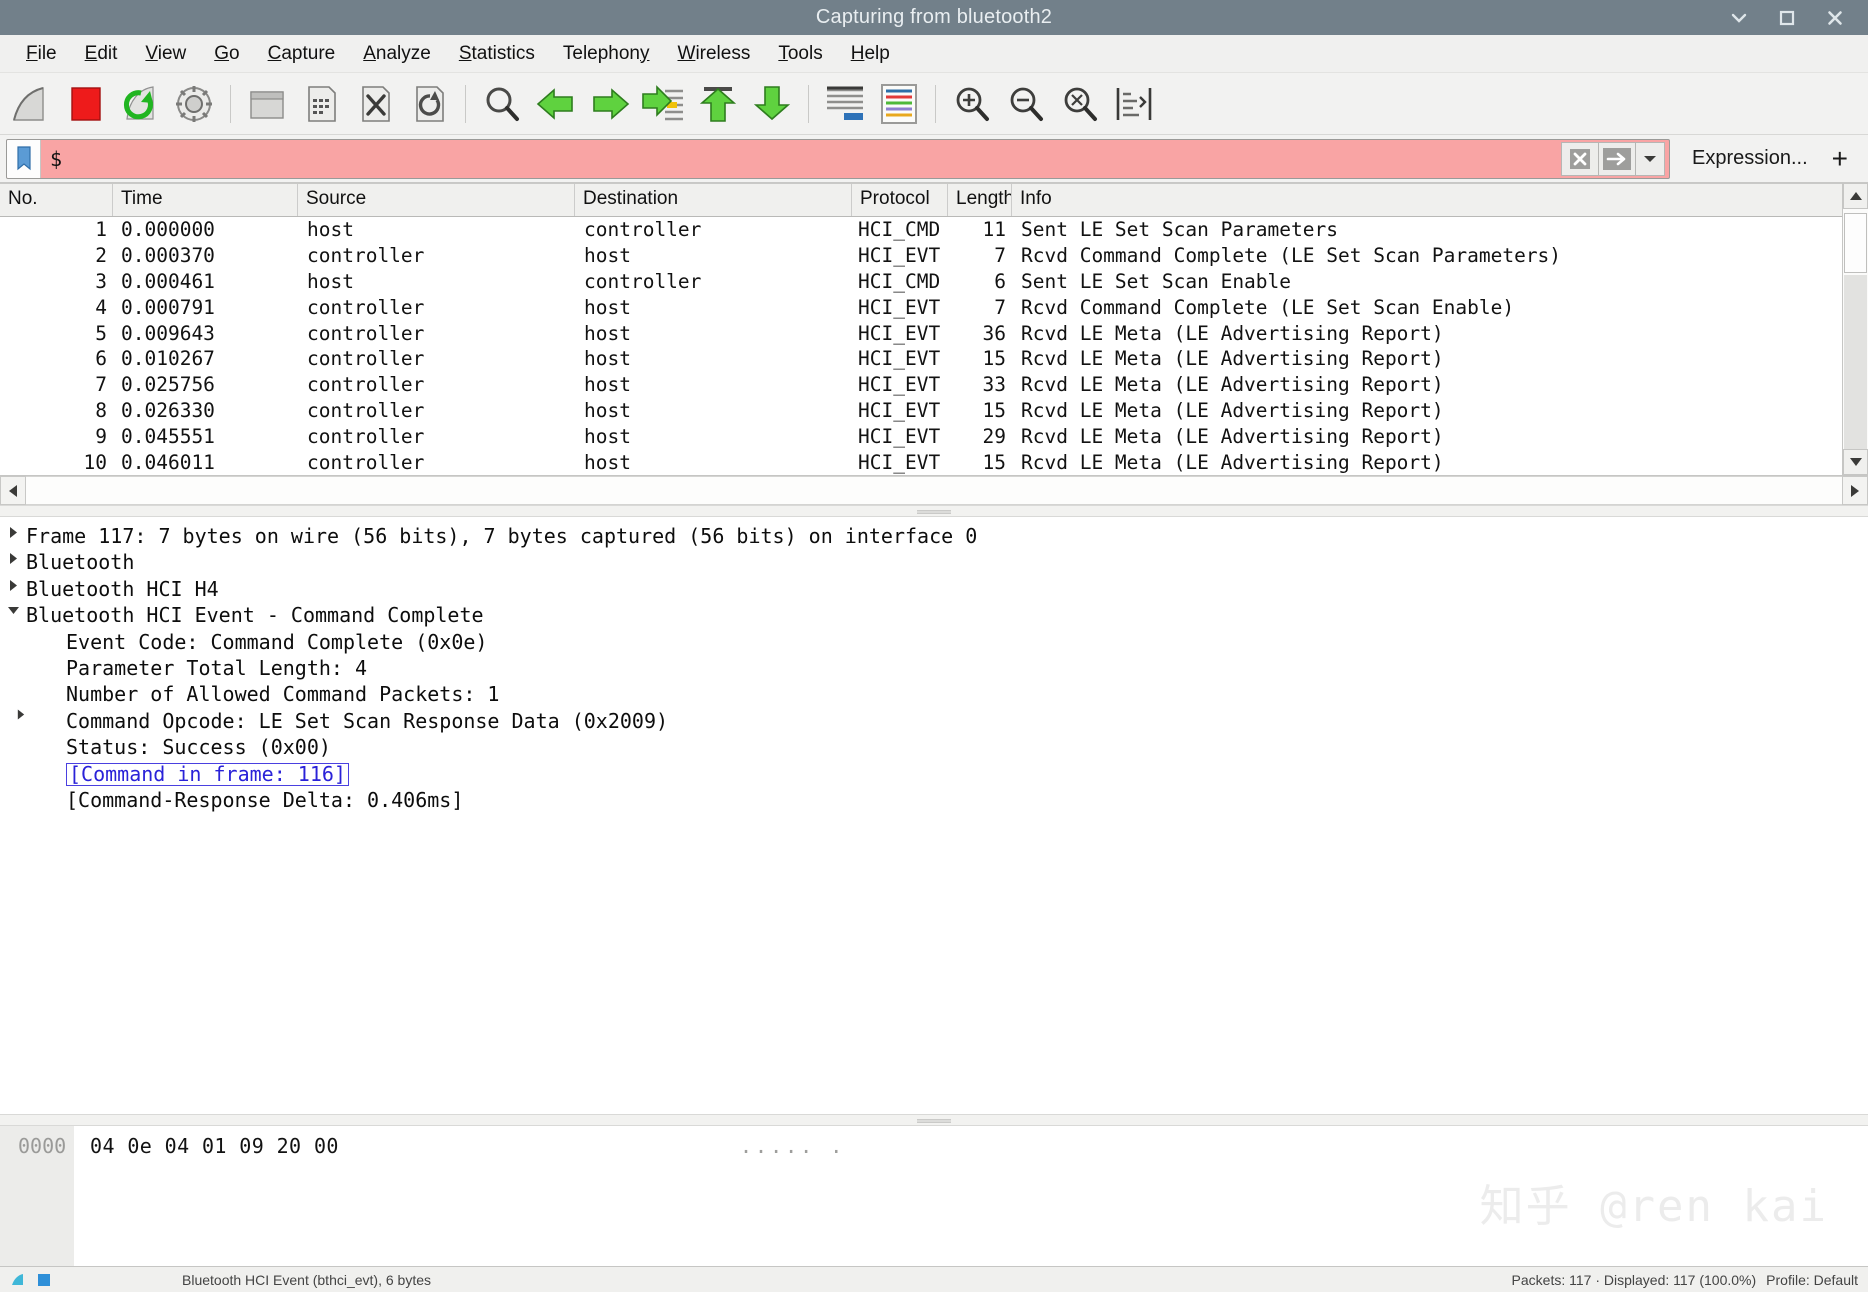 Image resolution: width=1868 pixels, height=1292 pixels. What do you see at coordinates (101, 54) in the screenshot?
I see `menu-edit: Edit` at bounding box center [101, 54].